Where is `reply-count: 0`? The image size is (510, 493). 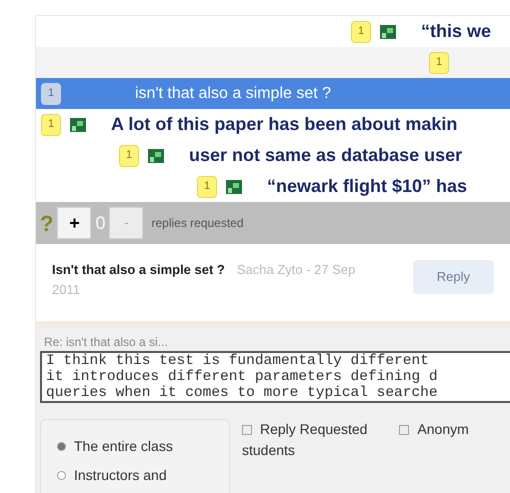 reply-count: 0 is located at coordinates (100, 223).